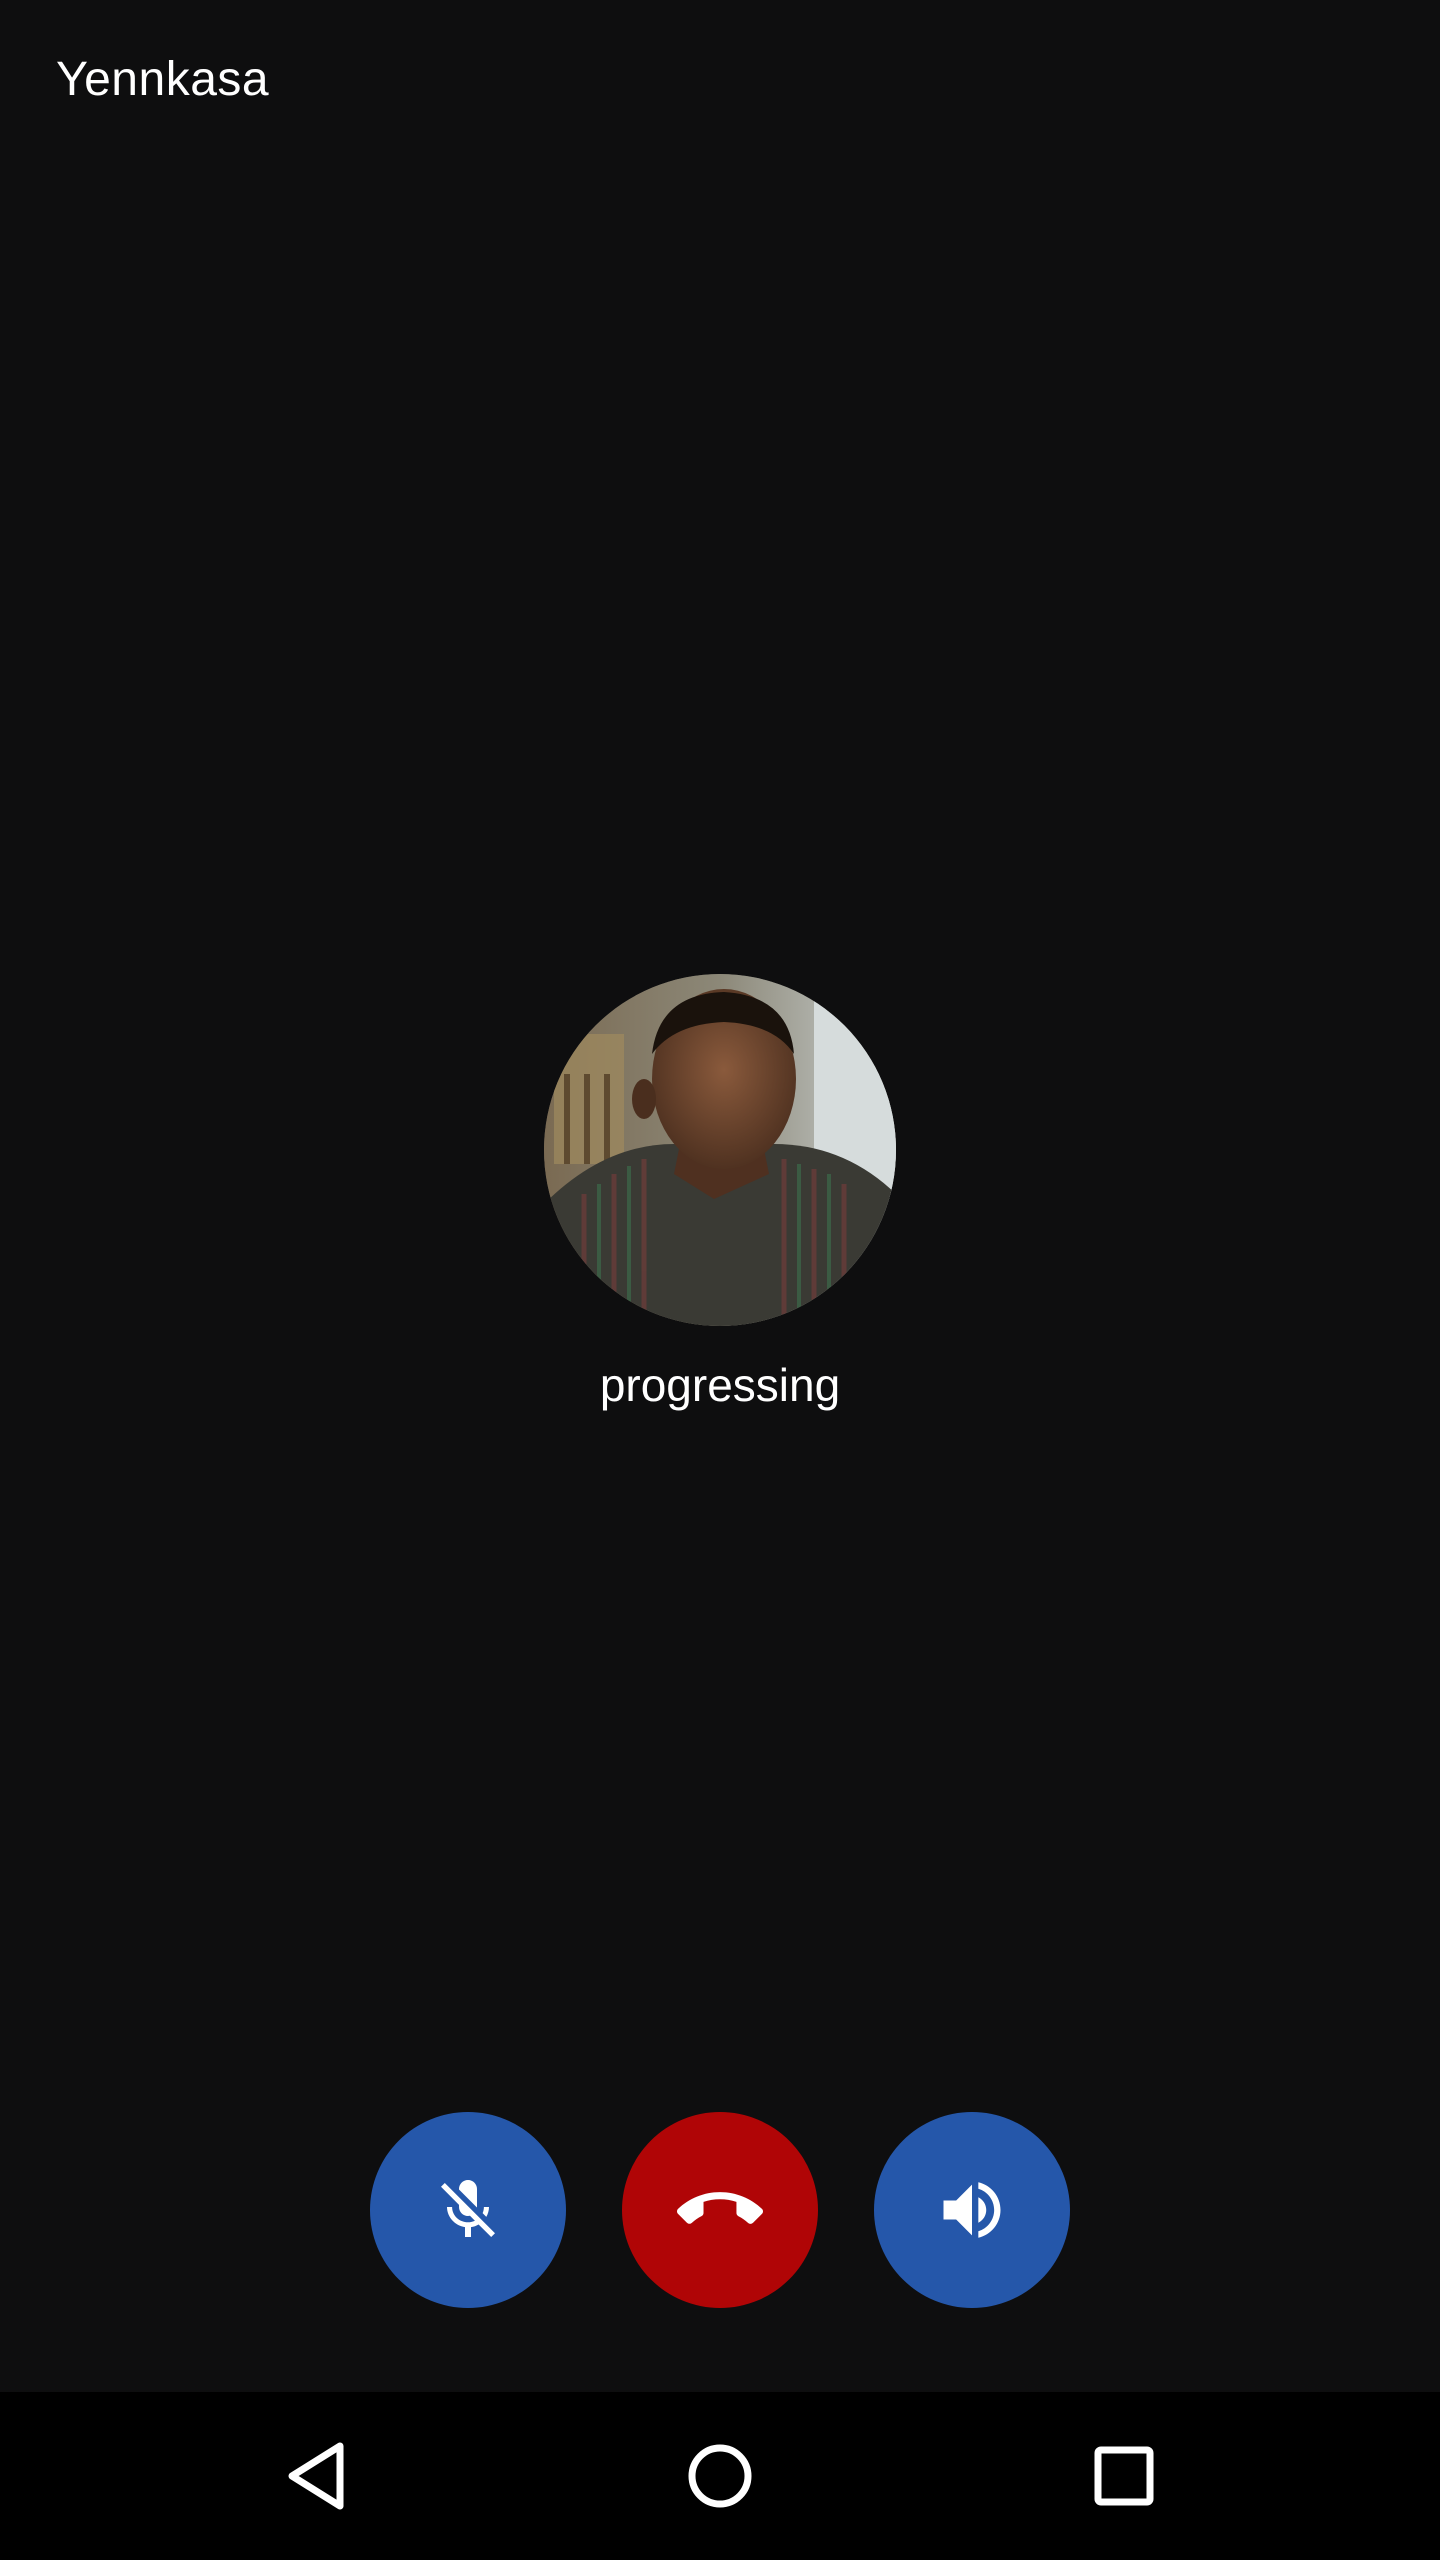 This screenshot has width=1440, height=2560. I want to click on contact-photo-icon, so click(720, 1150).